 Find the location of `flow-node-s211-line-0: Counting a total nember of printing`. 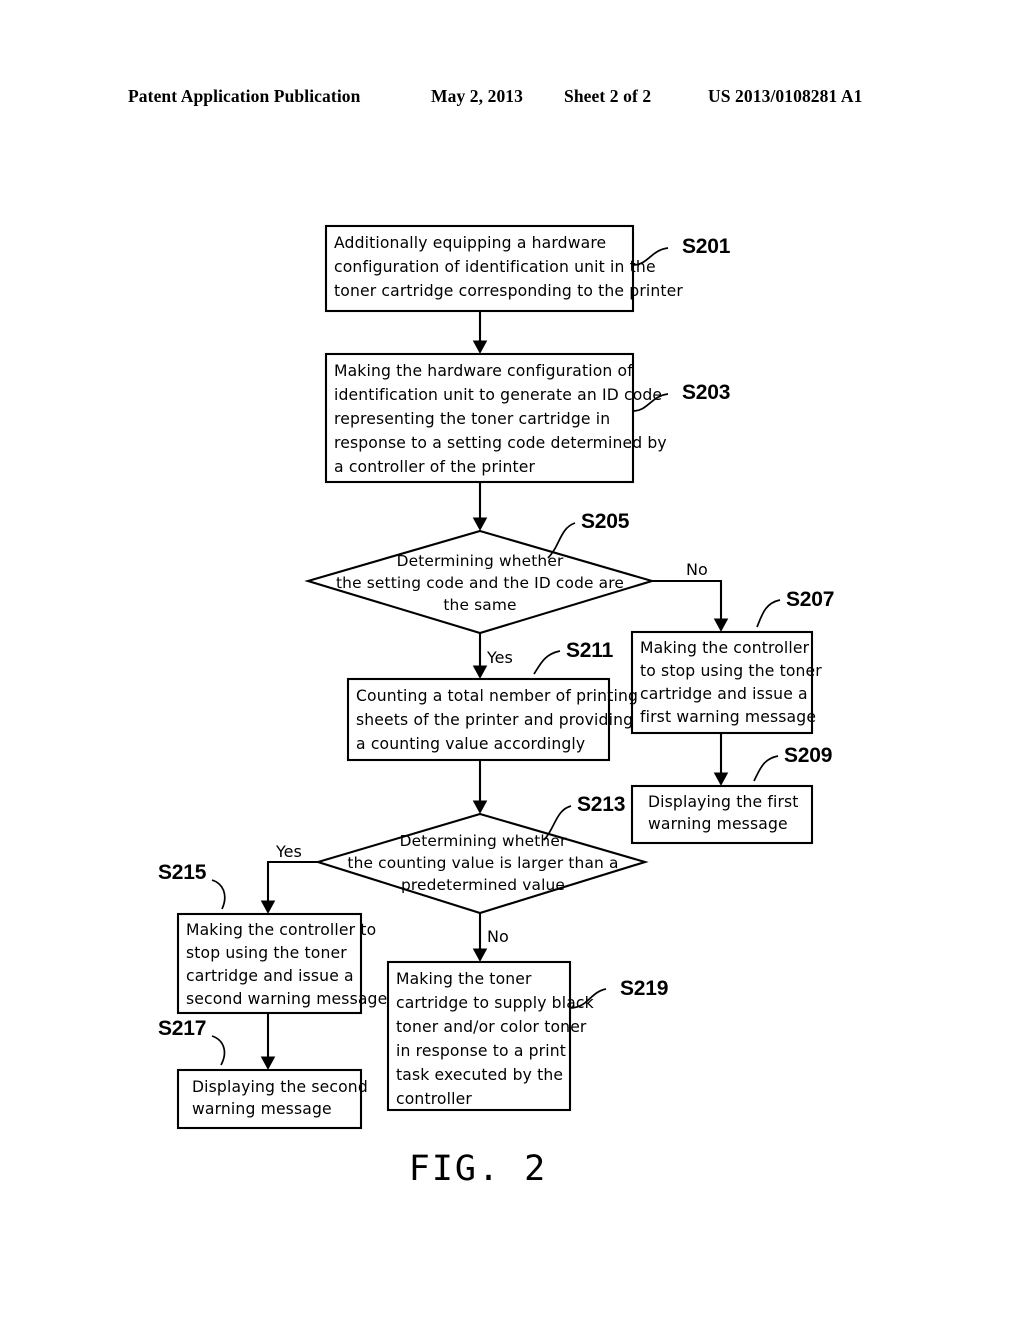

flow-node-s211-line-0: Counting a total nember of printing is located at coordinates (497, 696).